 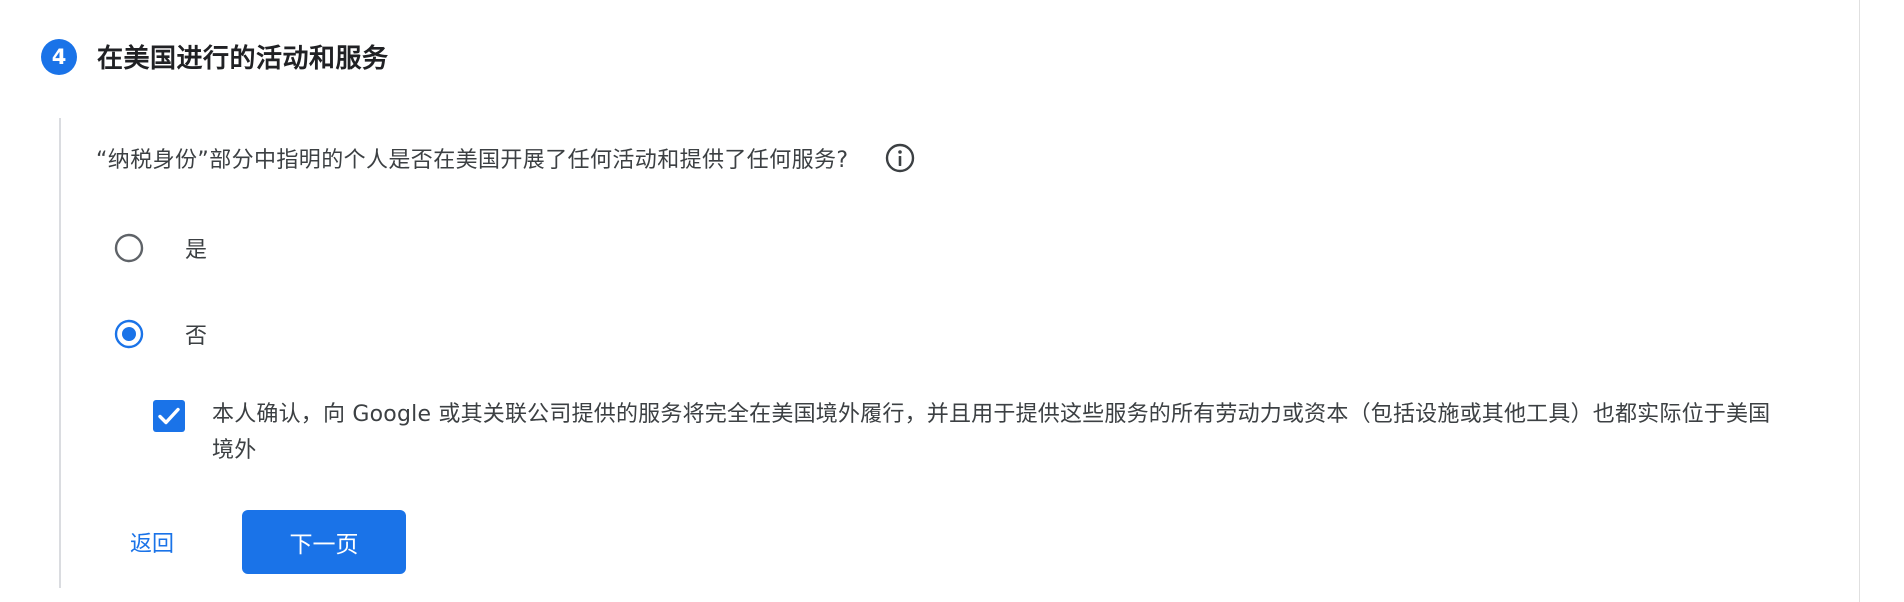 I want to click on radio-option-no: 否, so click(x=160, y=334).